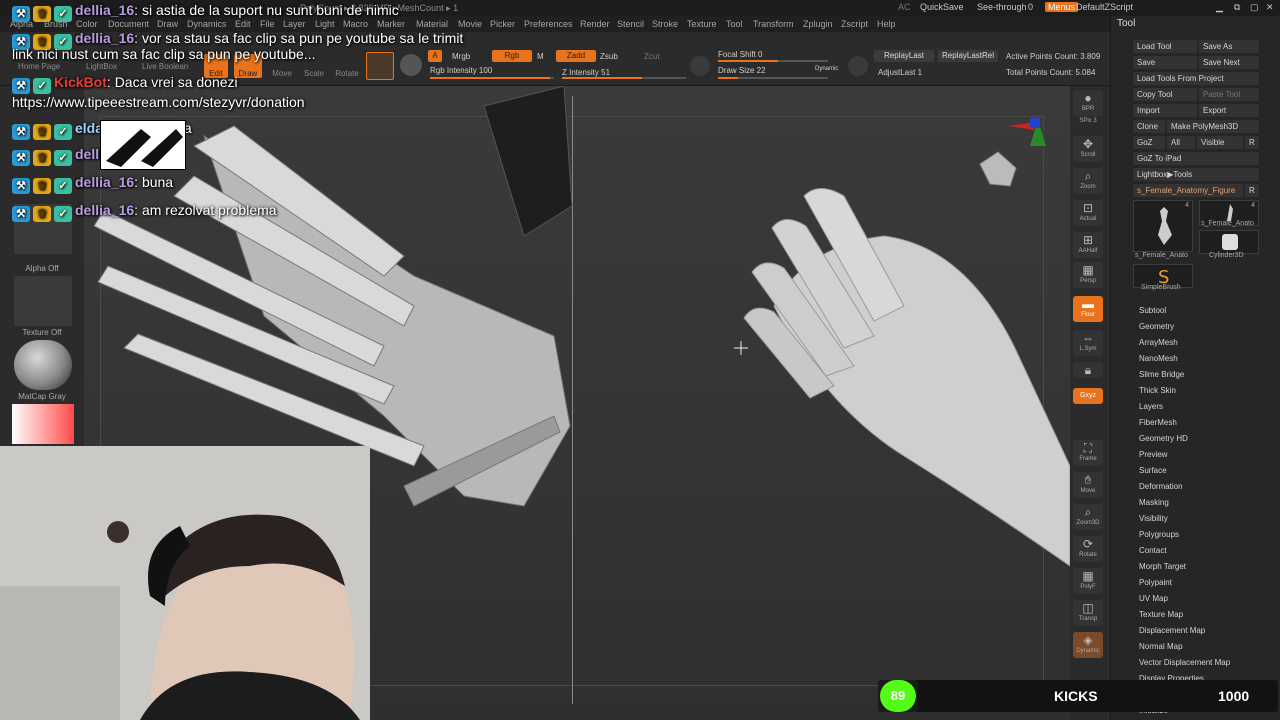 The width and height of the screenshot is (1280, 720). I want to click on replaylast-button: ReplayLast, so click(904, 56).